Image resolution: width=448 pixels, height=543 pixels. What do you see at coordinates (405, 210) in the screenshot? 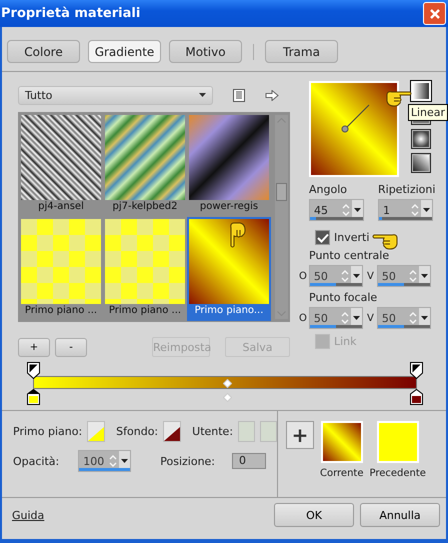
I see `repeats-field: 1` at bounding box center [405, 210].